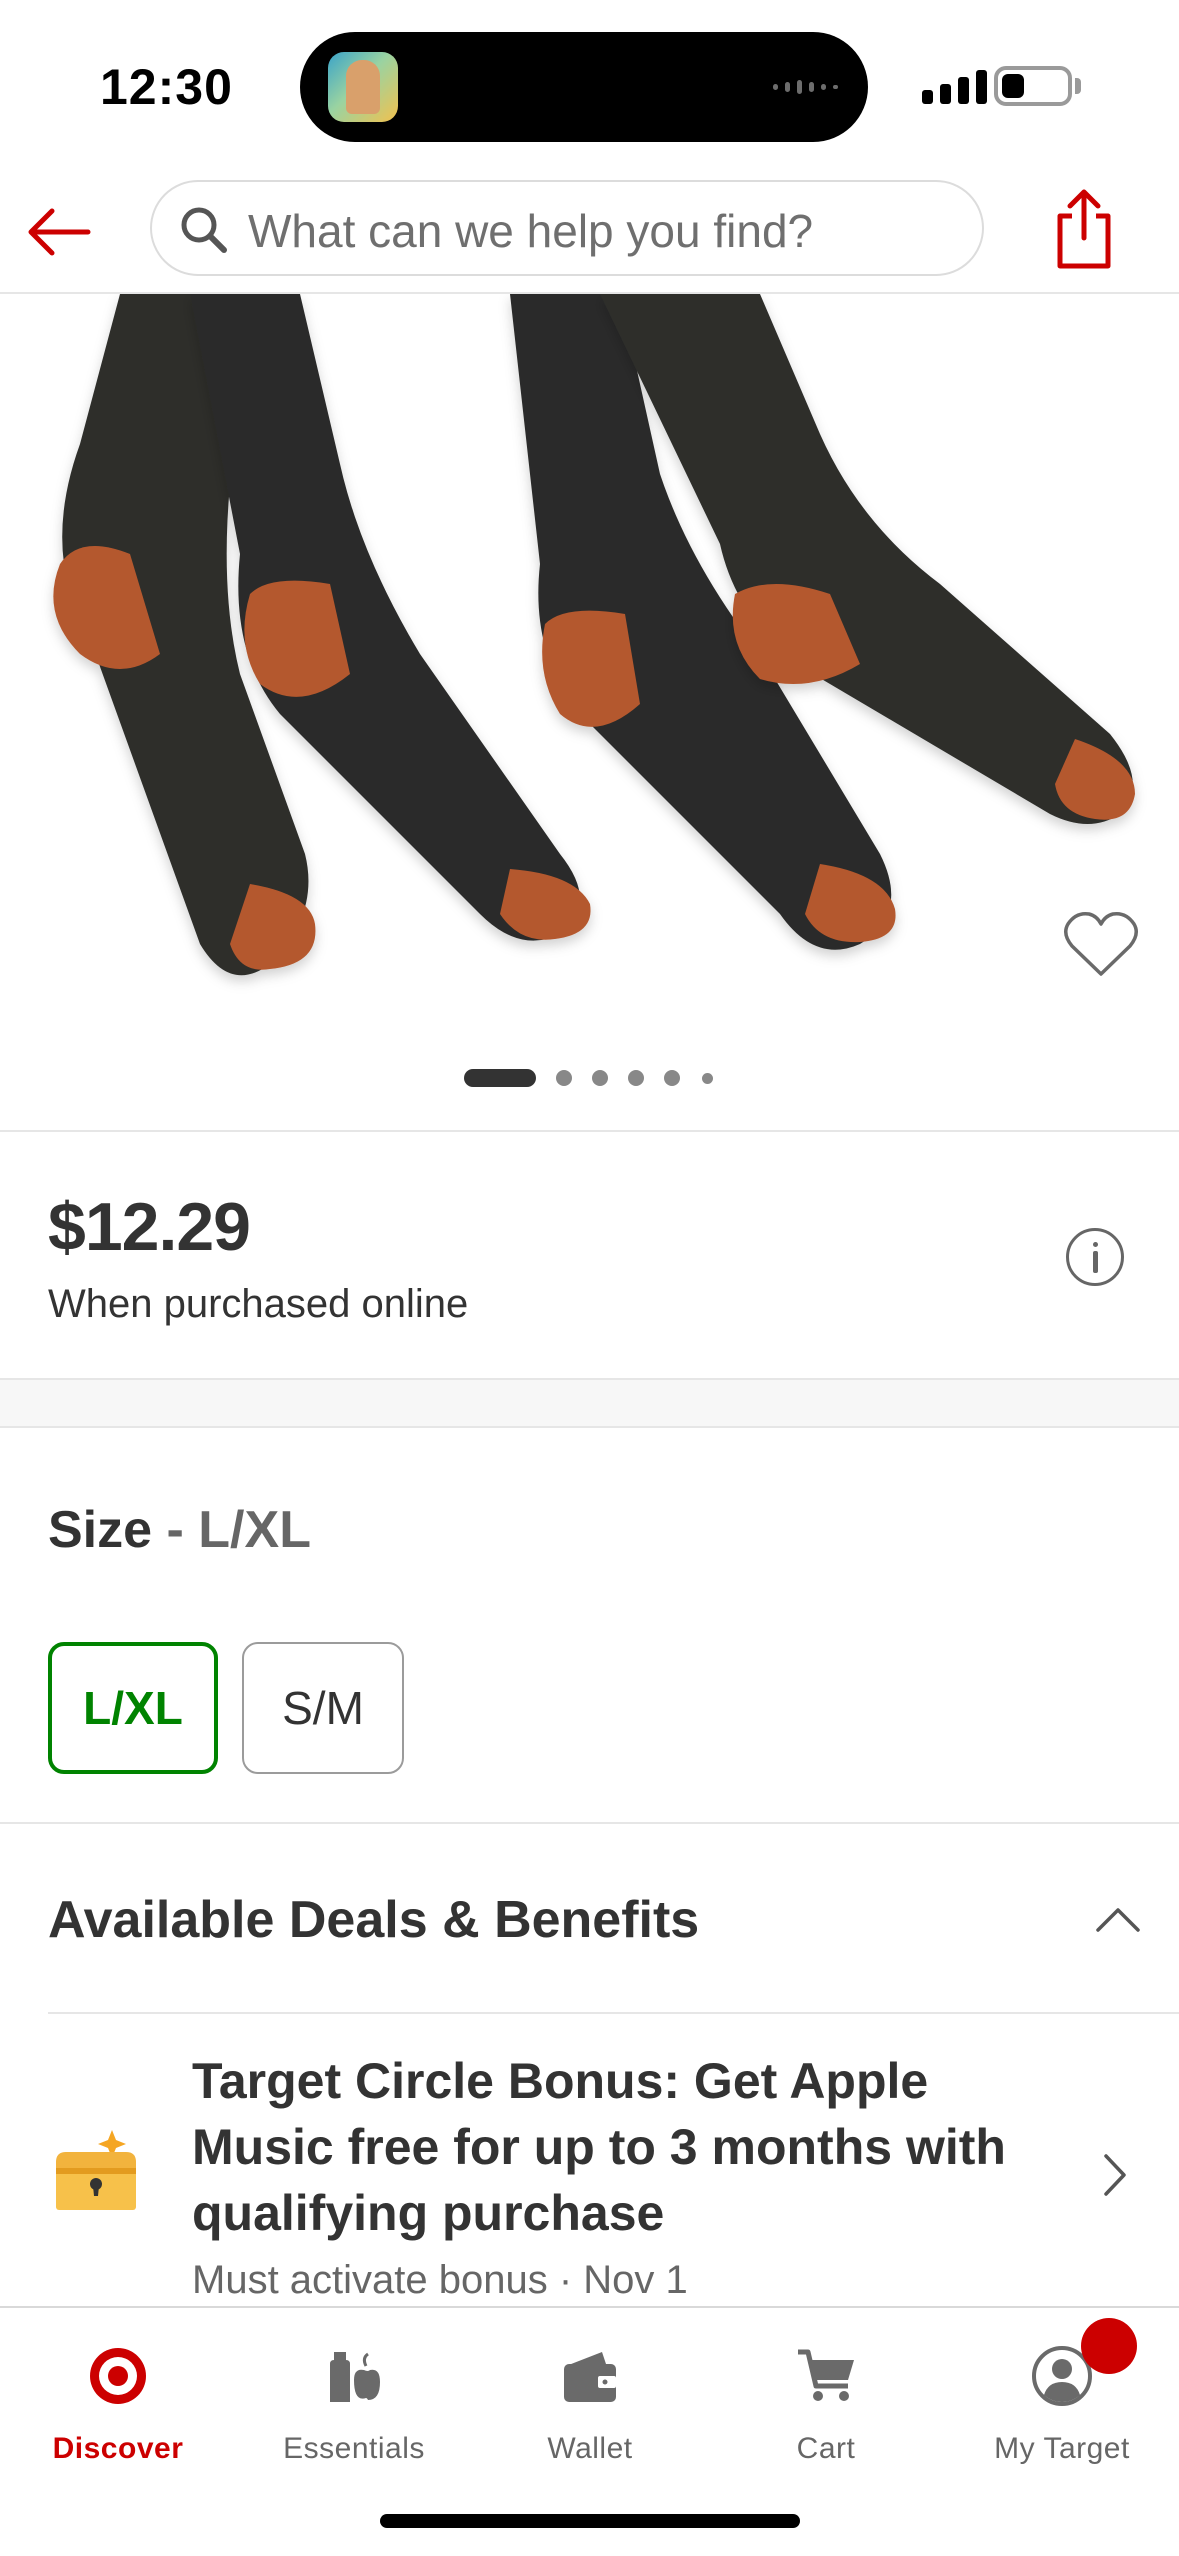 This screenshot has width=1179, height=2556. Describe the element at coordinates (1033, 86) in the screenshot. I see `battery-icon` at that location.